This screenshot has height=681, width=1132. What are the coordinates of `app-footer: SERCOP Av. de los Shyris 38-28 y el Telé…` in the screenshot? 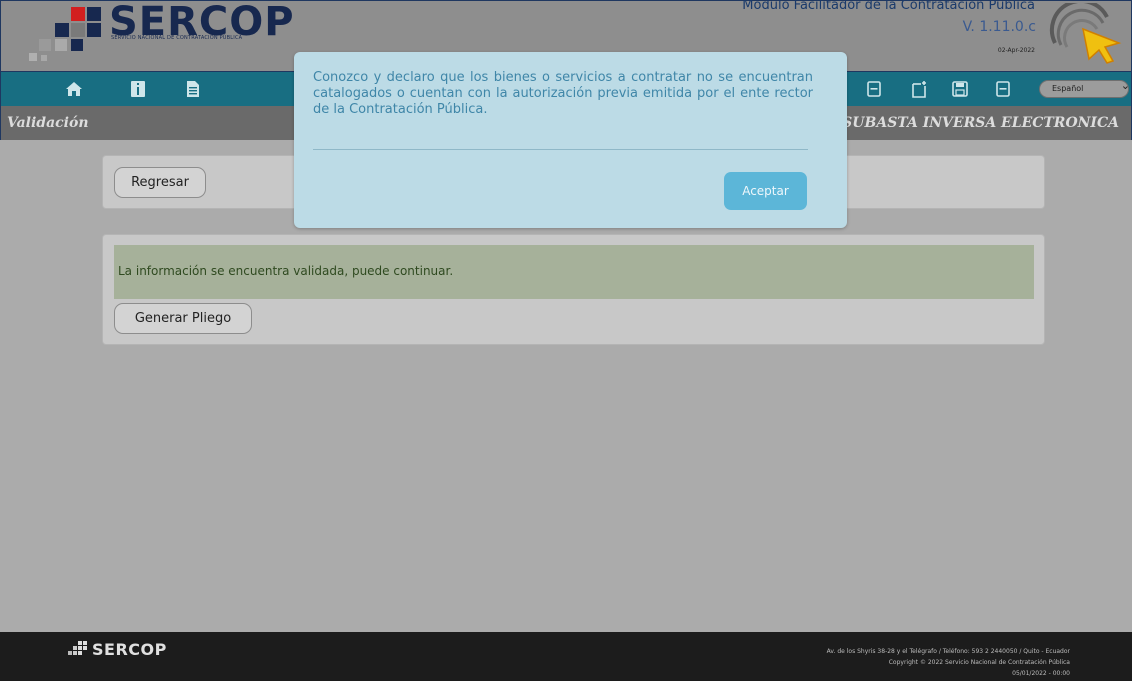 It's located at (566, 656).